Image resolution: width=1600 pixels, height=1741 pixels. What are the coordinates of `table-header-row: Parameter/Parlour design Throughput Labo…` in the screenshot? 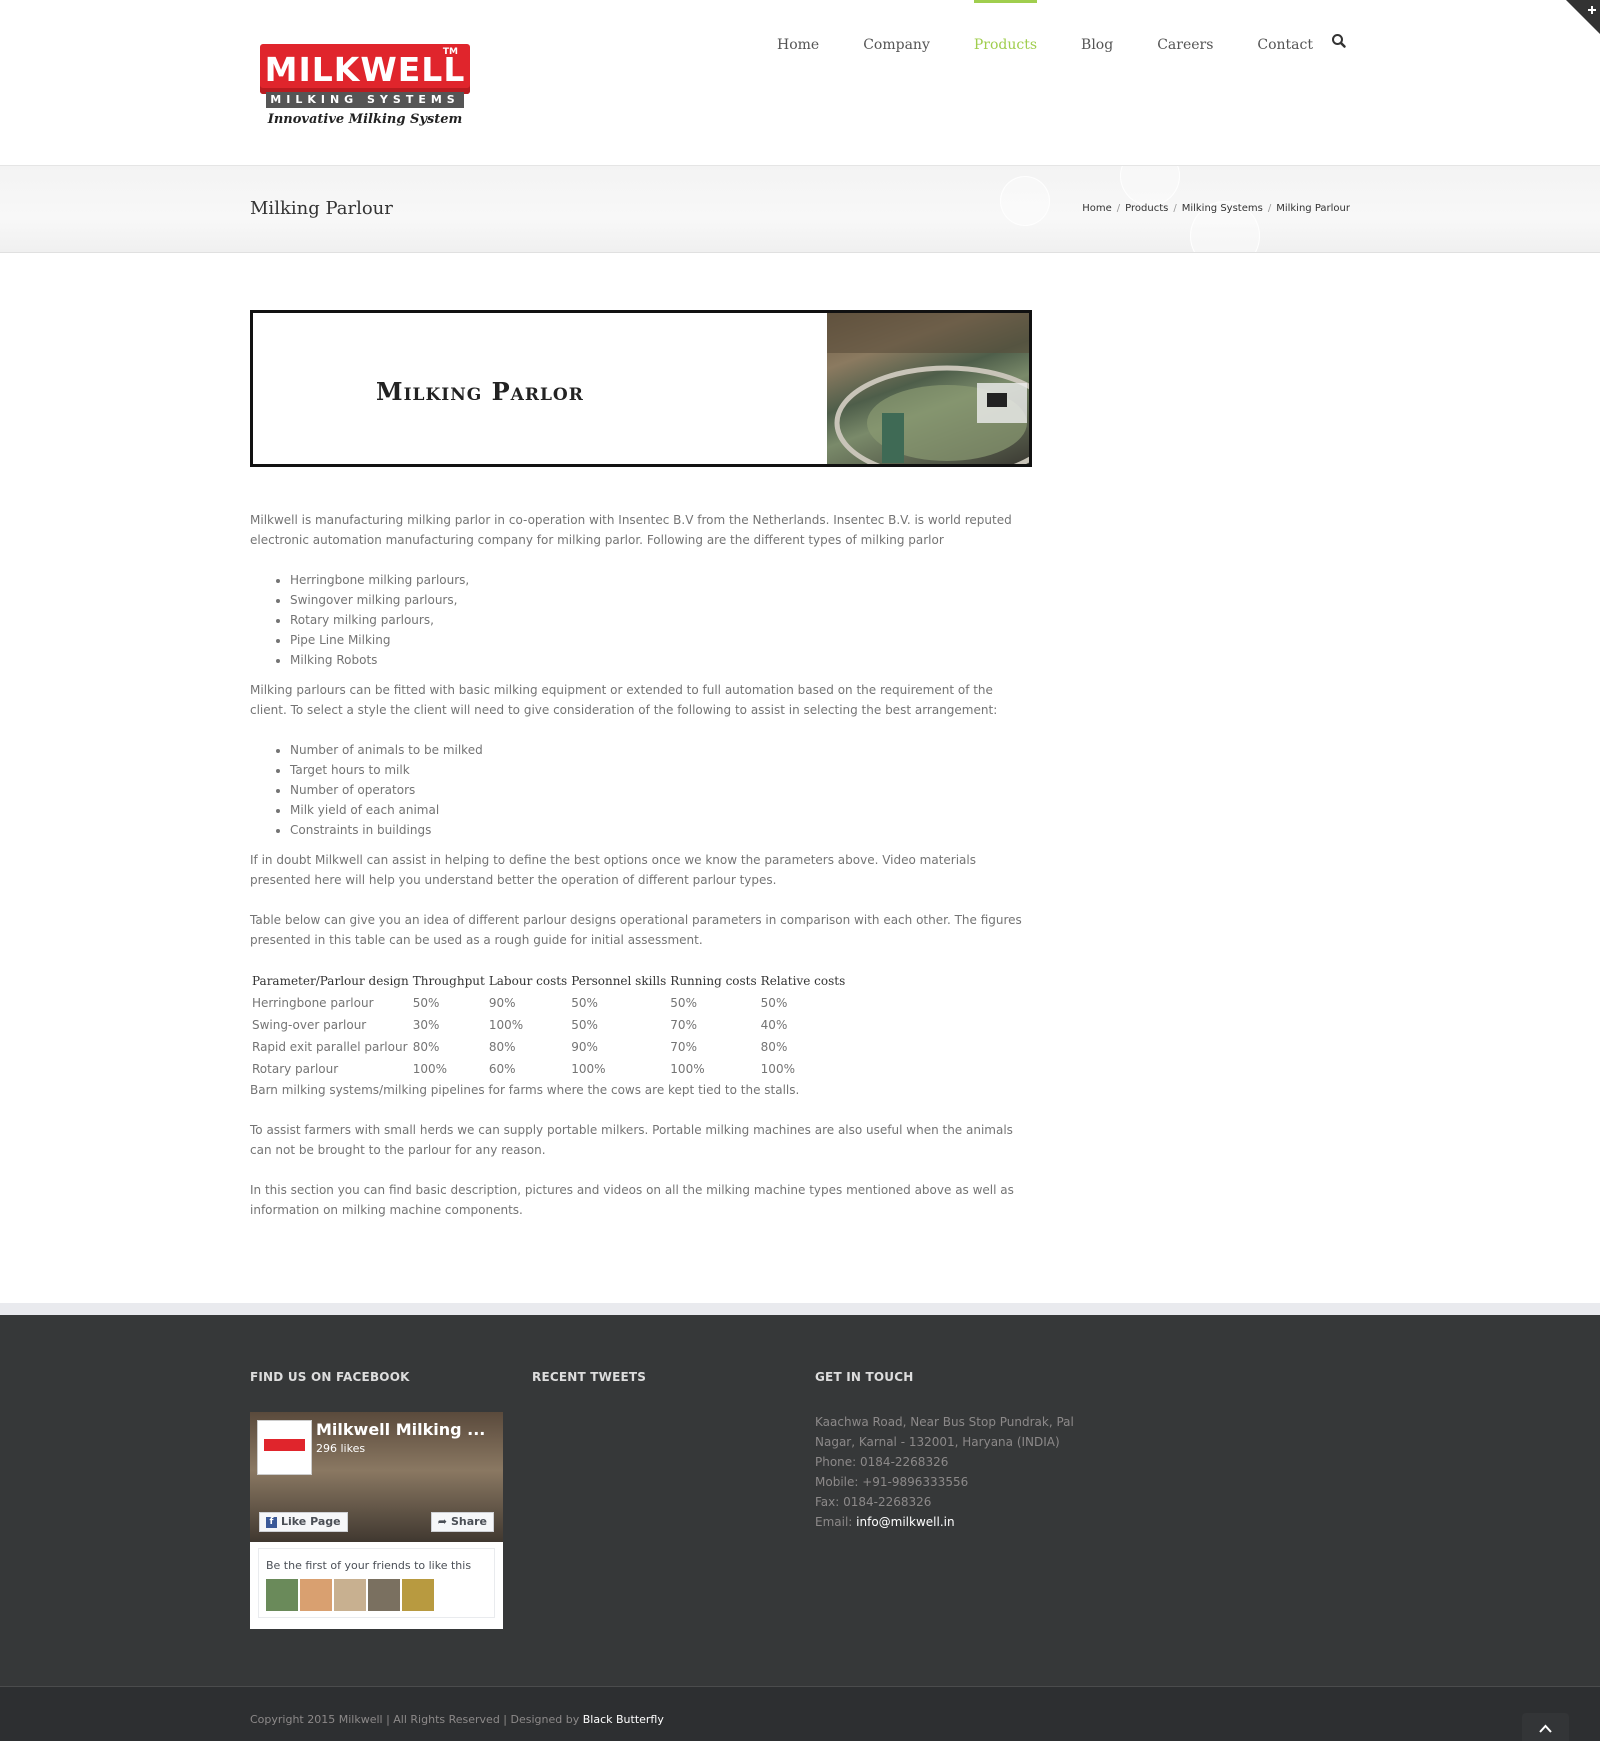 It's located at (548, 981).